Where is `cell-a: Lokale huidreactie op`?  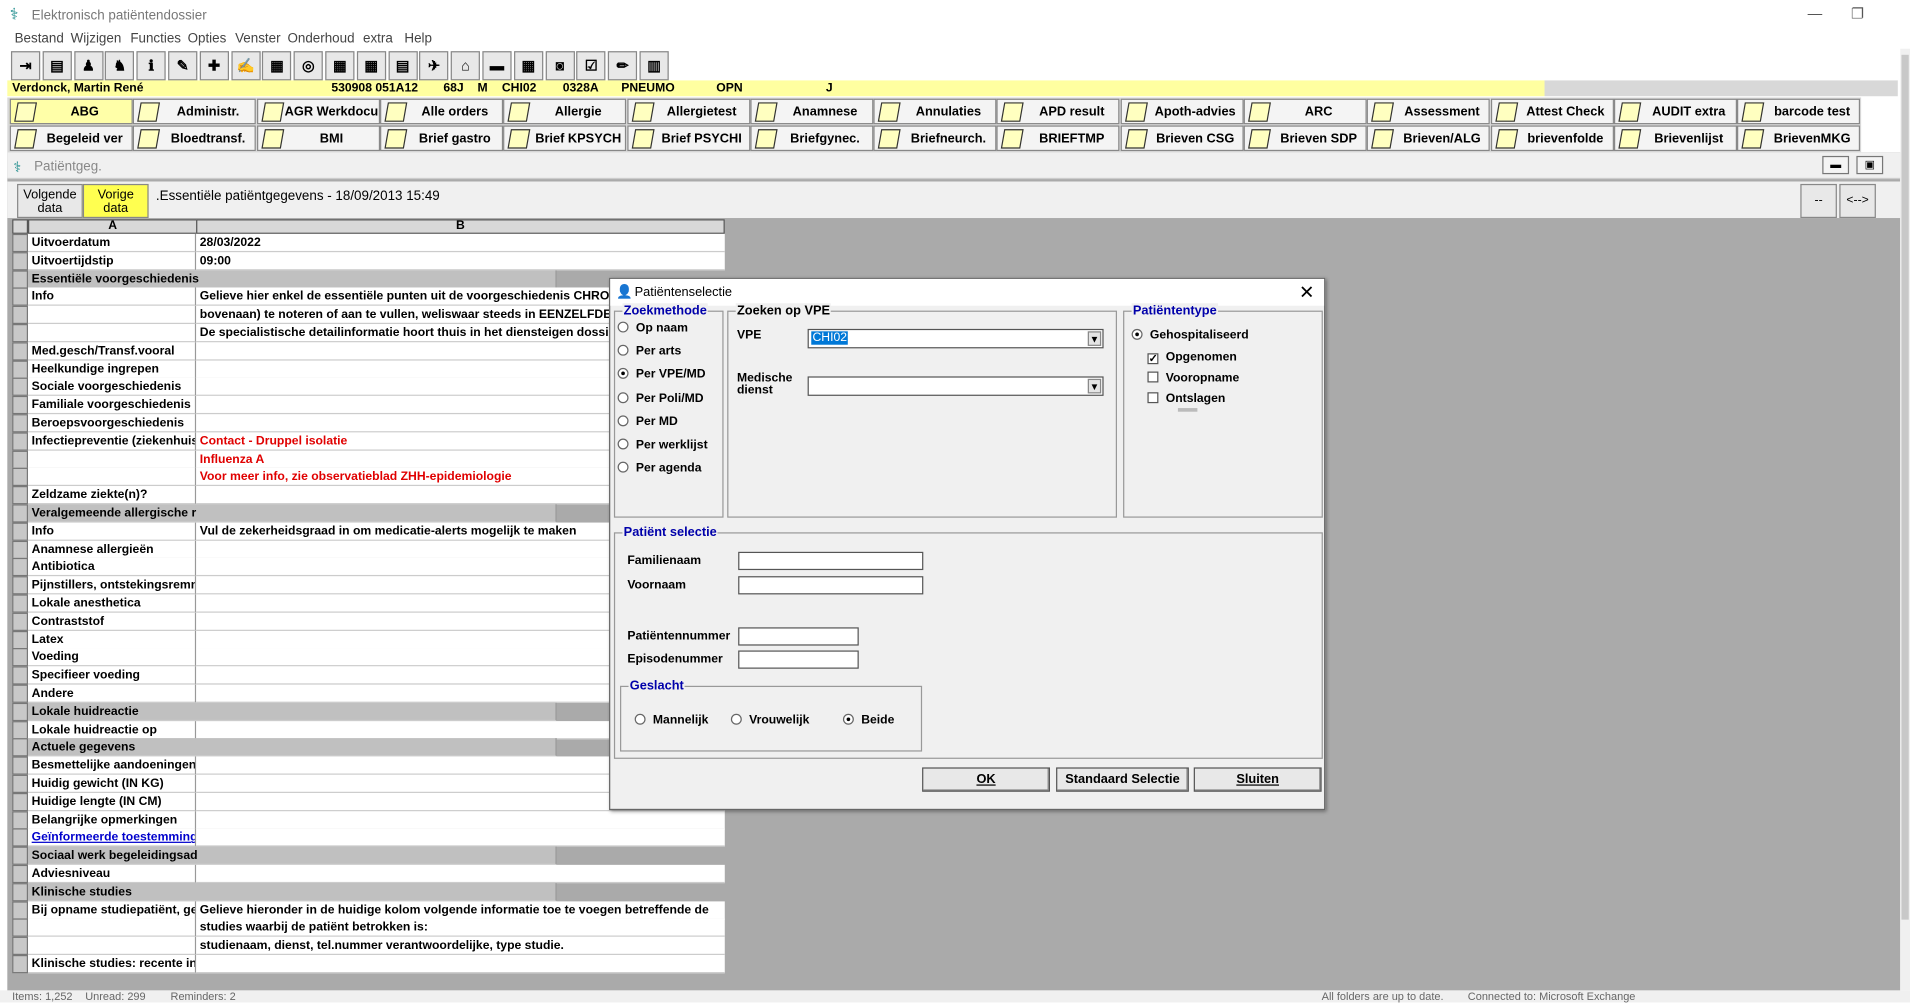
cell-a: Lokale huidreactie op is located at coordinates (112, 729).